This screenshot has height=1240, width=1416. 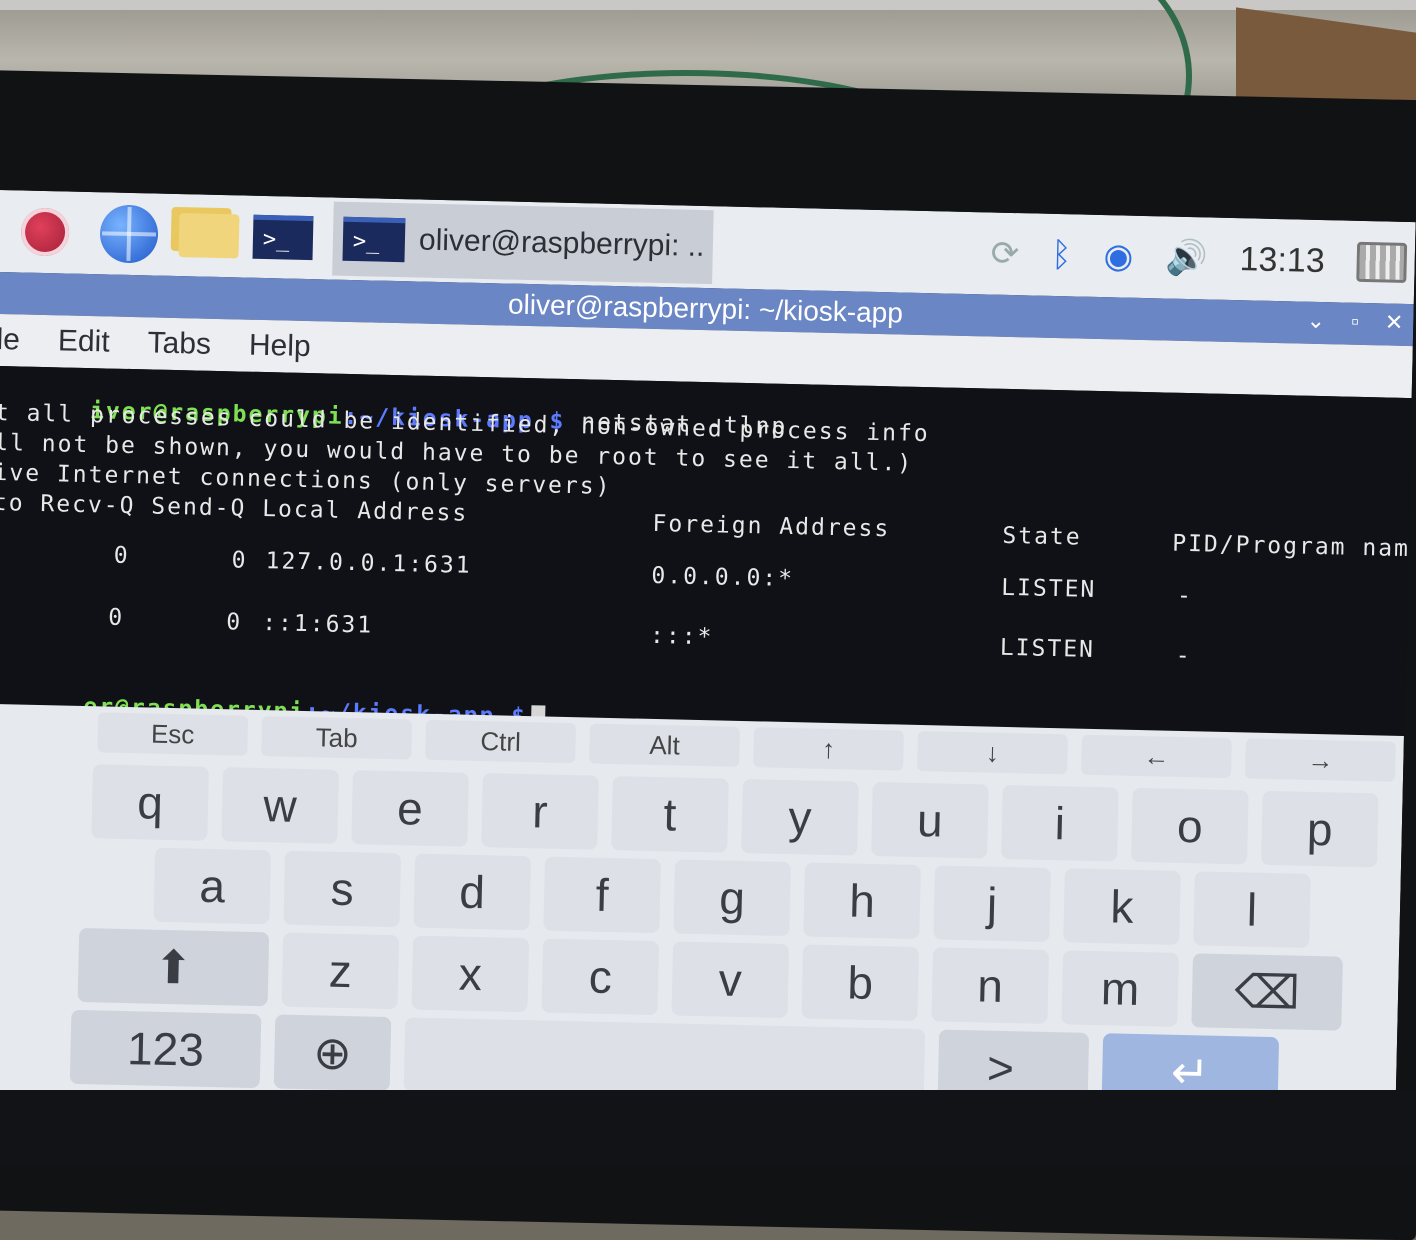 I want to click on key-tab: Tab, so click(x=337, y=738).